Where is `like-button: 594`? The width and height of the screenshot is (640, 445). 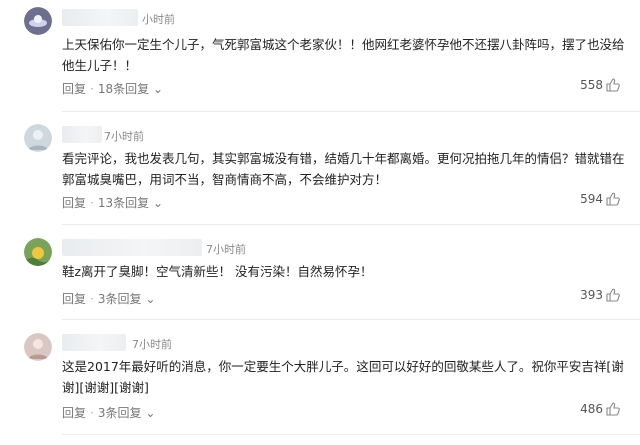 like-button: 594 is located at coordinates (600, 199).